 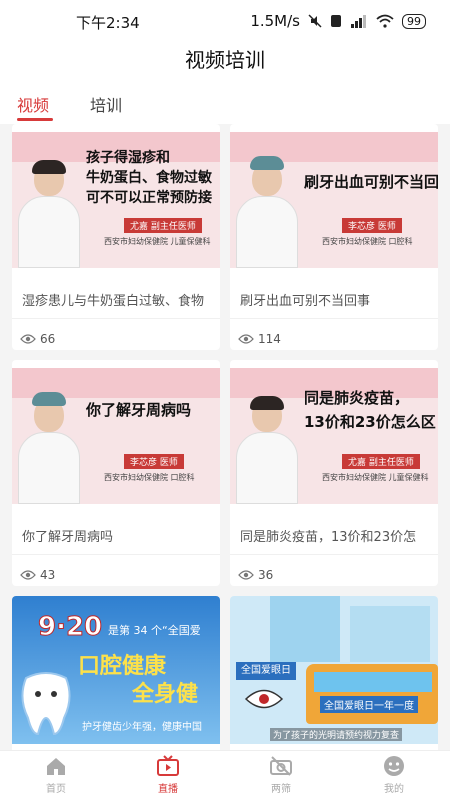 What do you see at coordinates (37, 339) in the screenshot?
I see `view-count: 66` at bounding box center [37, 339].